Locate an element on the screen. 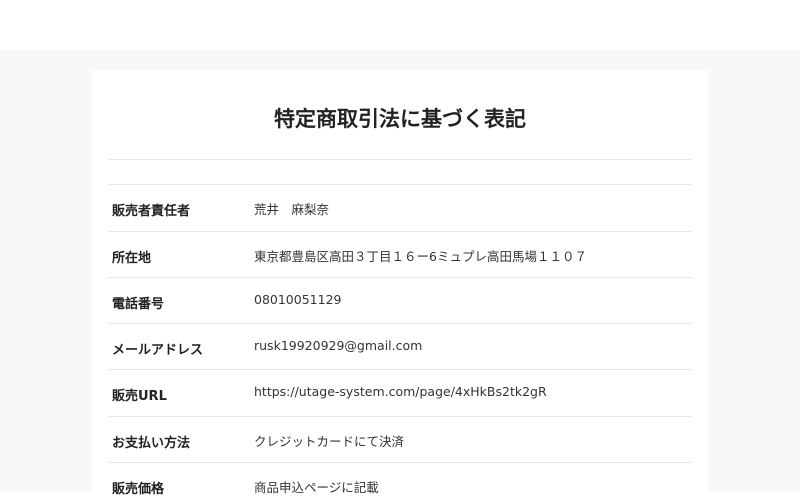  row-label: メールアドレス is located at coordinates (158, 350).